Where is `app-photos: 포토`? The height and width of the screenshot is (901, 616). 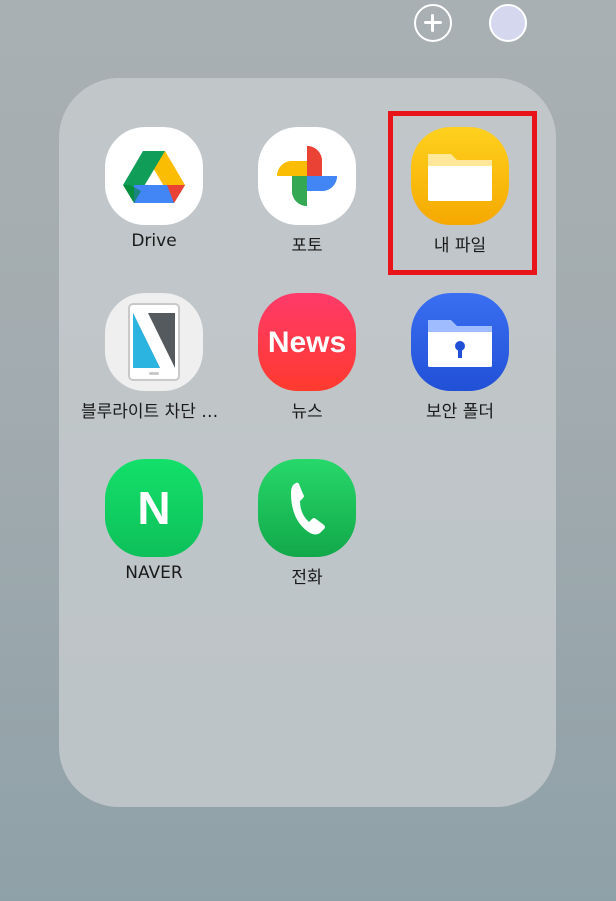
app-photos: 포토 is located at coordinates (307, 191).